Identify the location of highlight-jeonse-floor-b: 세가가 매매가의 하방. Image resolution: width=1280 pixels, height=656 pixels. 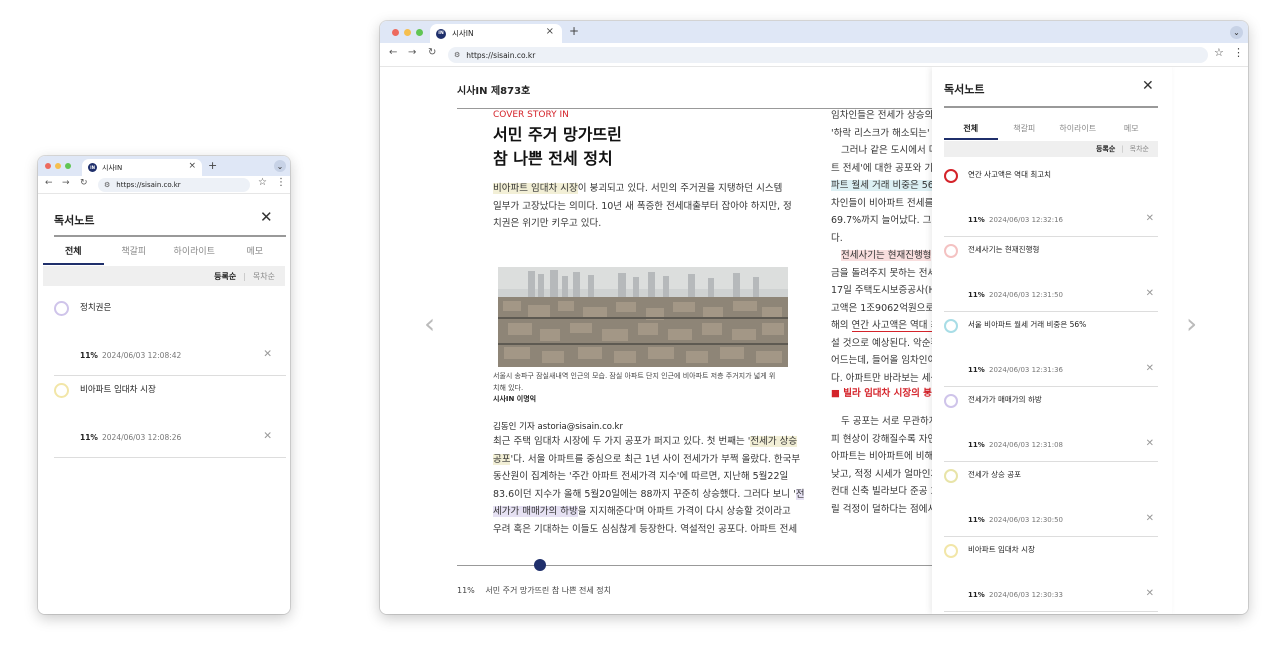
(535, 511).